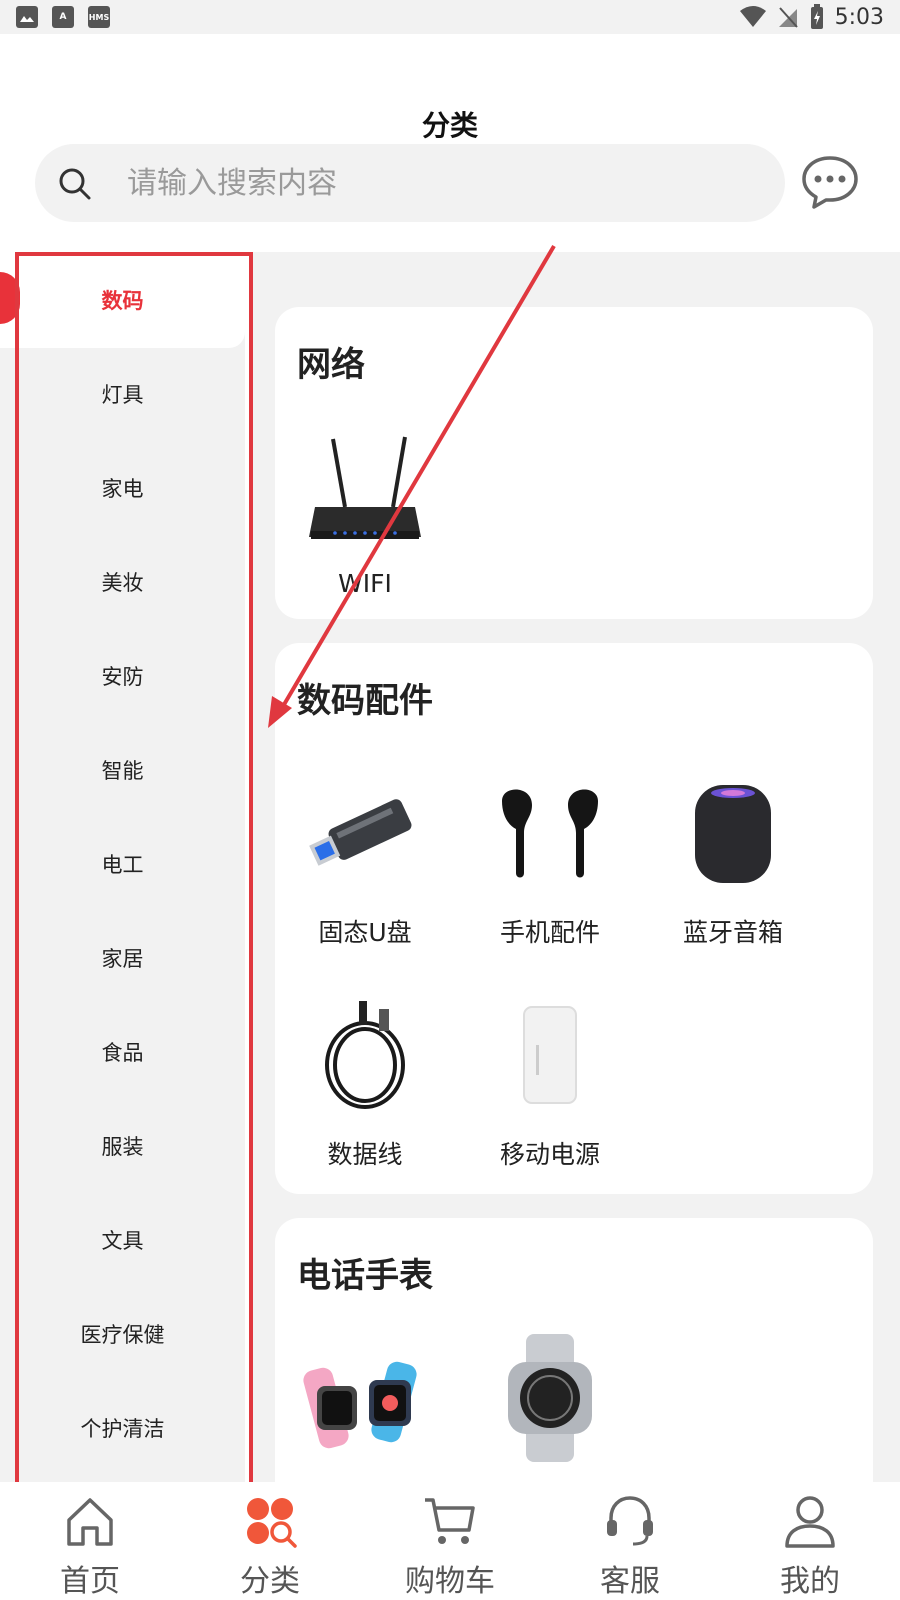 This screenshot has width=900, height=1600. What do you see at coordinates (122, 1052) in the screenshot?
I see `sidebar-item-food: 食品` at bounding box center [122, 1052].